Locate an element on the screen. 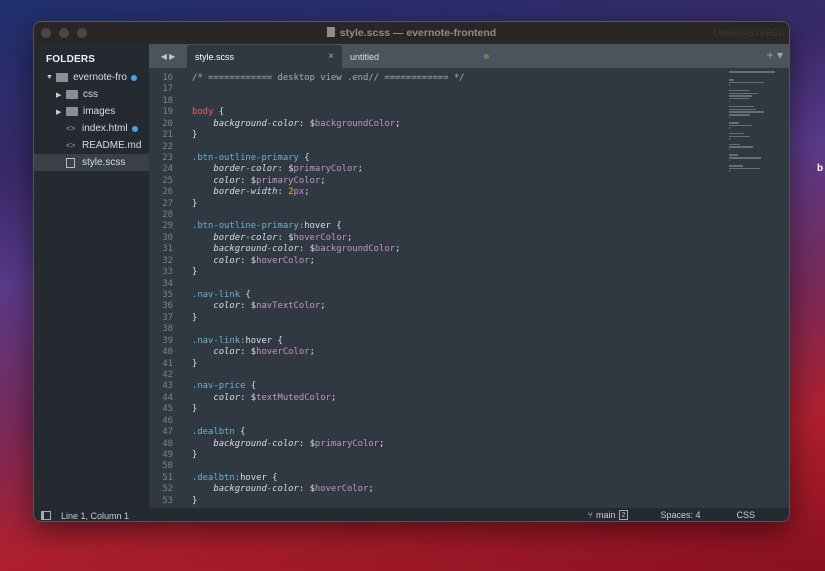 This screenshot has height=571, width=825. code-line: 38 is located at coordinates (469, 329).